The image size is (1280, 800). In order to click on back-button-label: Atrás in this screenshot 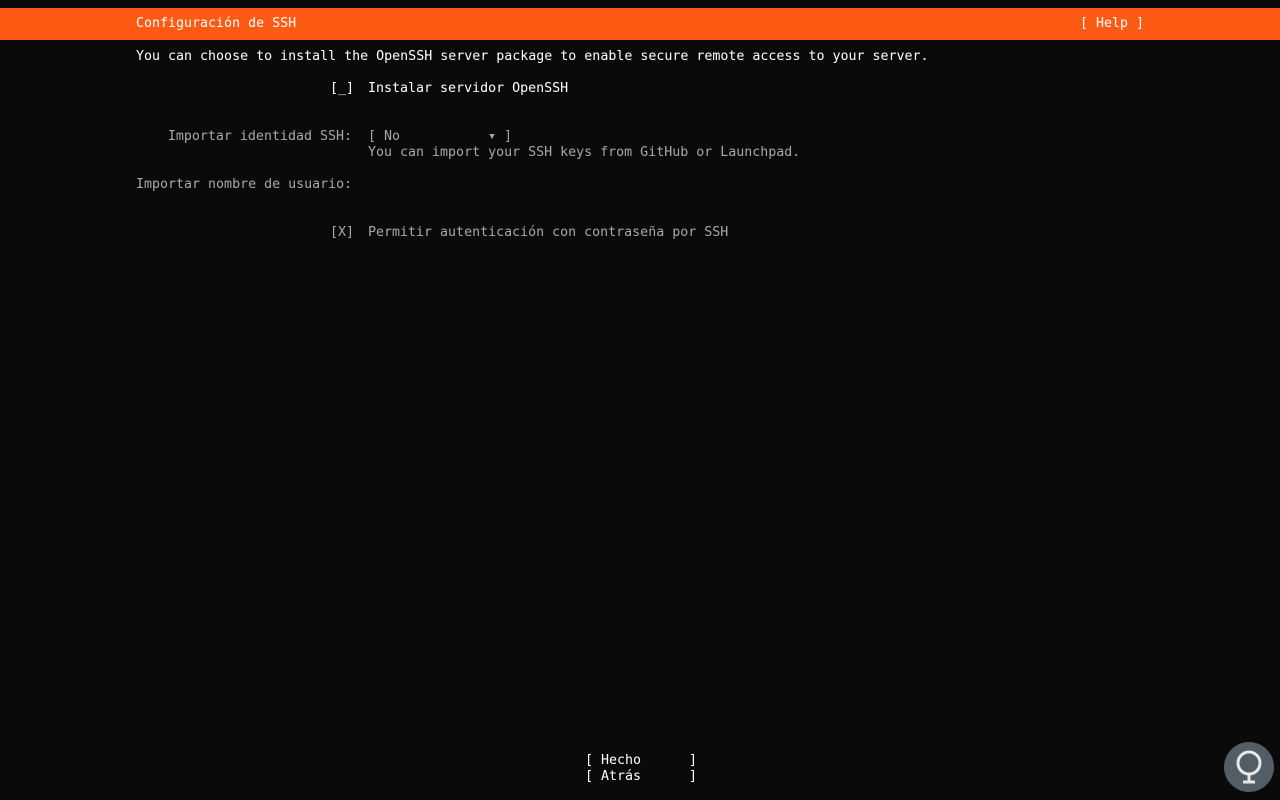, I will do `click(621, 776)`.